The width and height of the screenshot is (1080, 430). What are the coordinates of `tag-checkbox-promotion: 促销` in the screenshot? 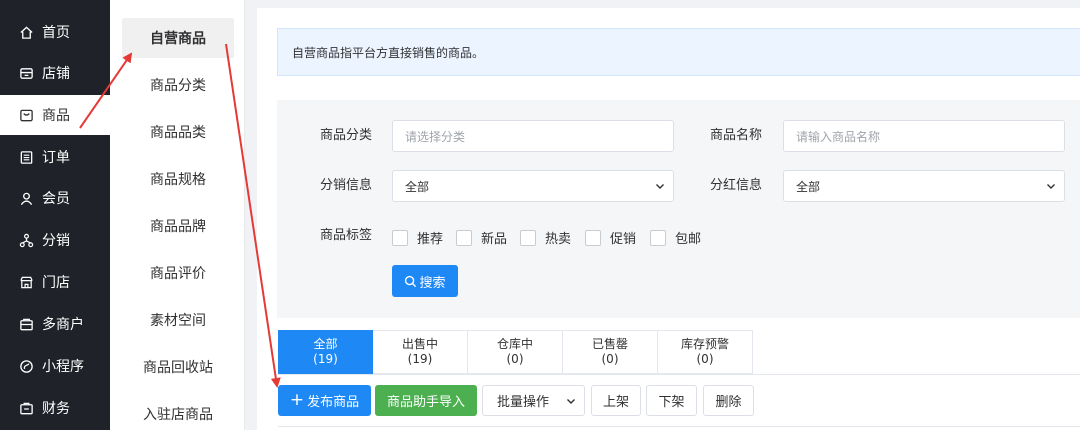 It's located at (610, 237).